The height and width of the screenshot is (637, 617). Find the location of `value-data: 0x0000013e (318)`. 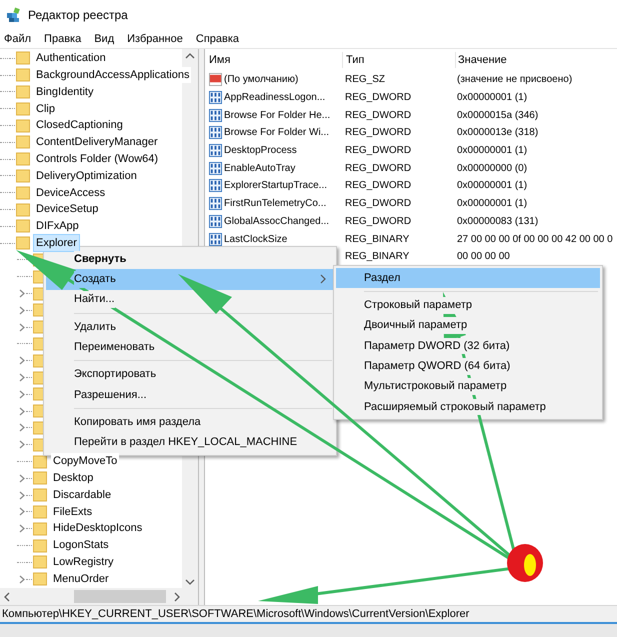

value-data: 0x0000013e (318) is located at coordinates (497, 133).